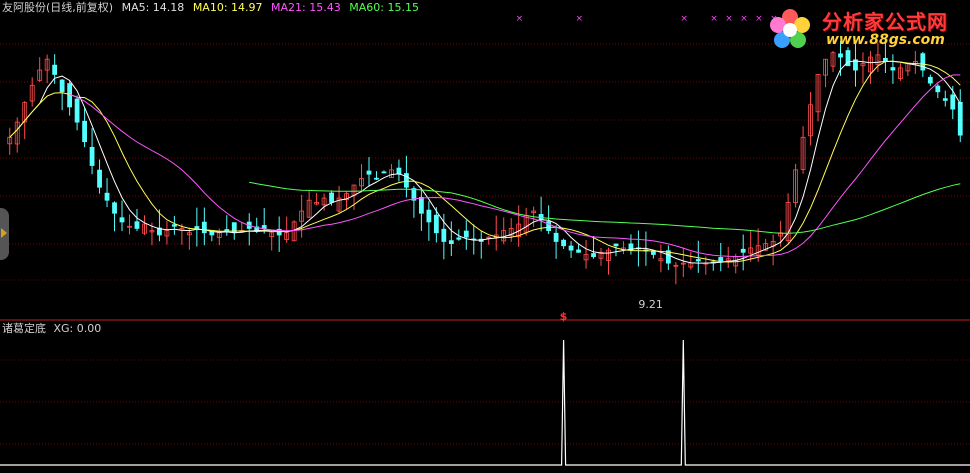 The image size is (970, 473). Describe the element at coordinates (564, 316) in the screenshot. I see `signal-marker: $` at that location.